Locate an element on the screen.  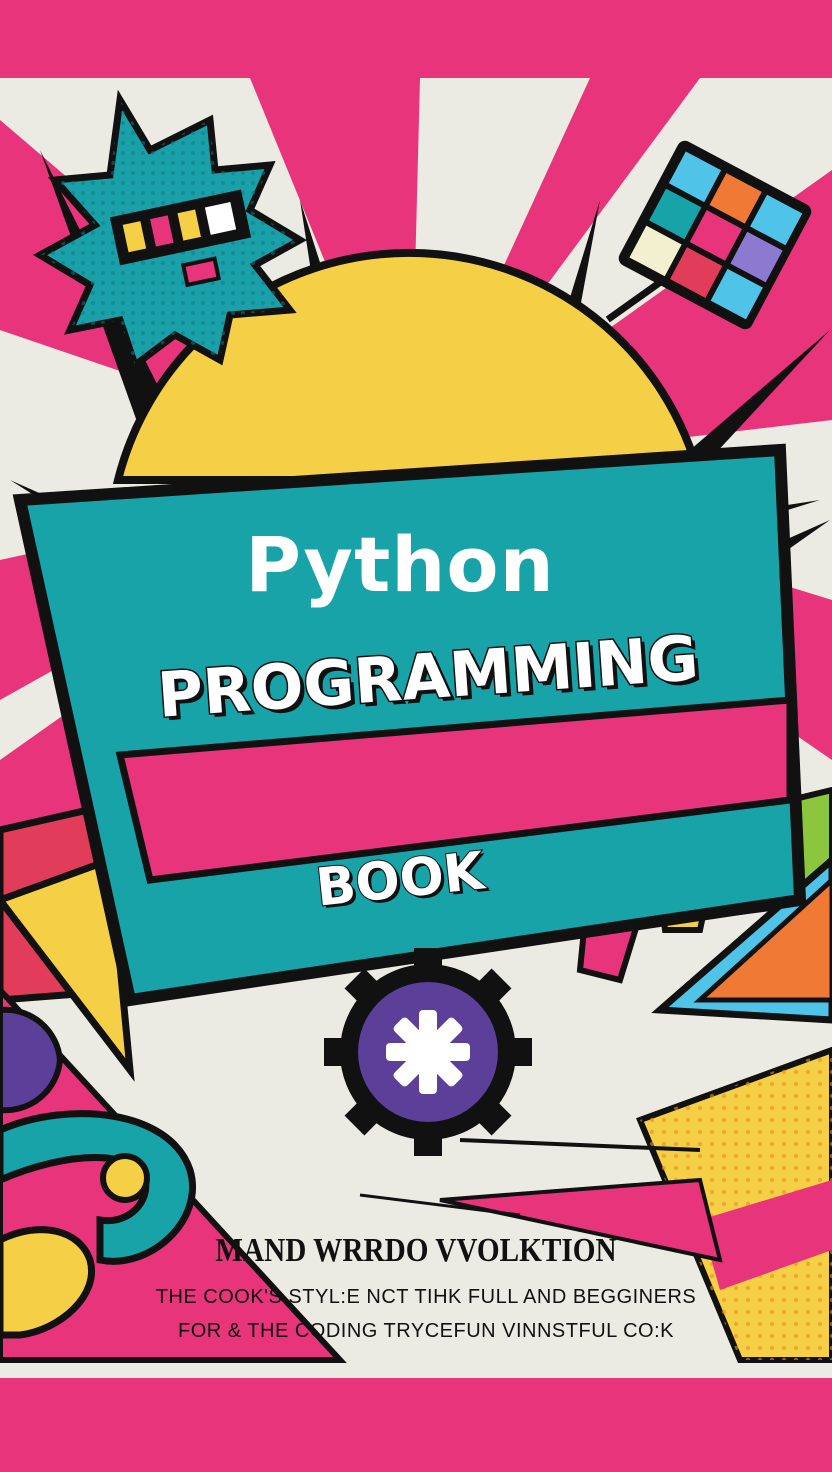
title-python: Python is located at coordinates (400, 564).